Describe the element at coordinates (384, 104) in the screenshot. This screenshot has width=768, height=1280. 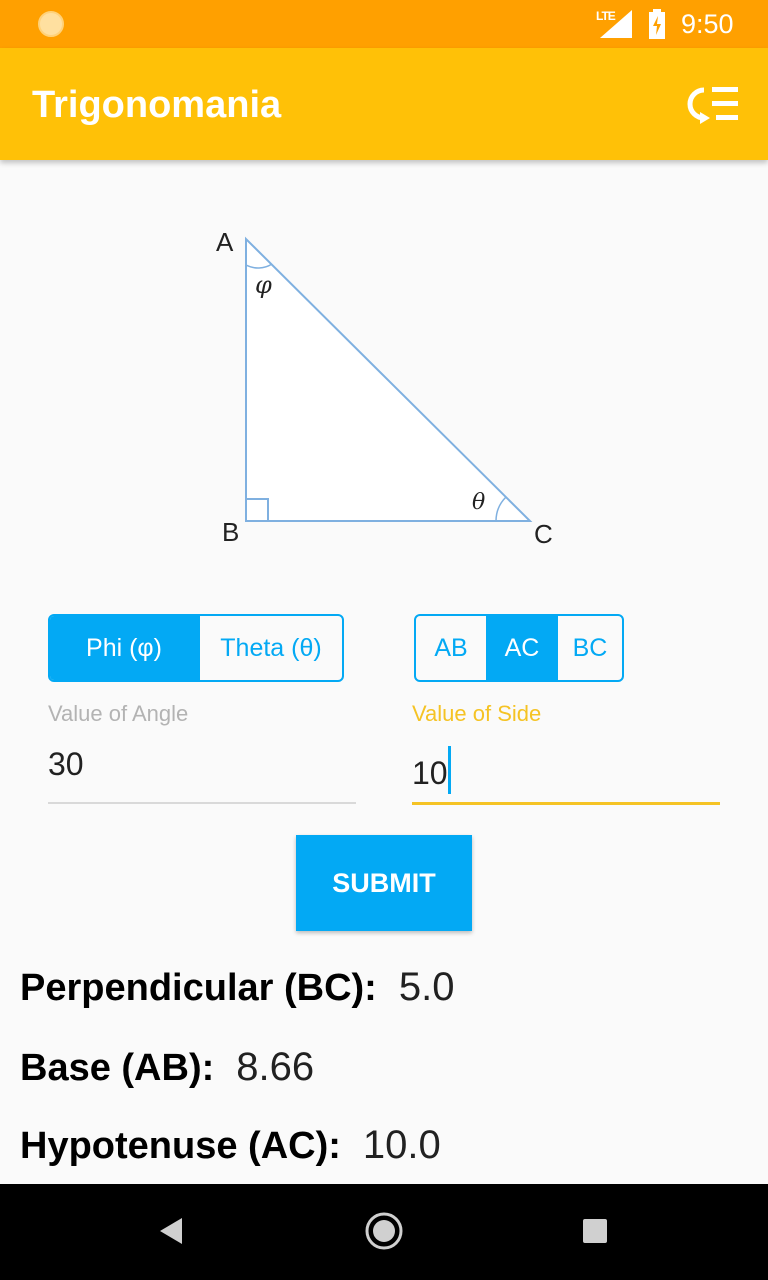
I see `app-bar: Trigonomania` at that location.